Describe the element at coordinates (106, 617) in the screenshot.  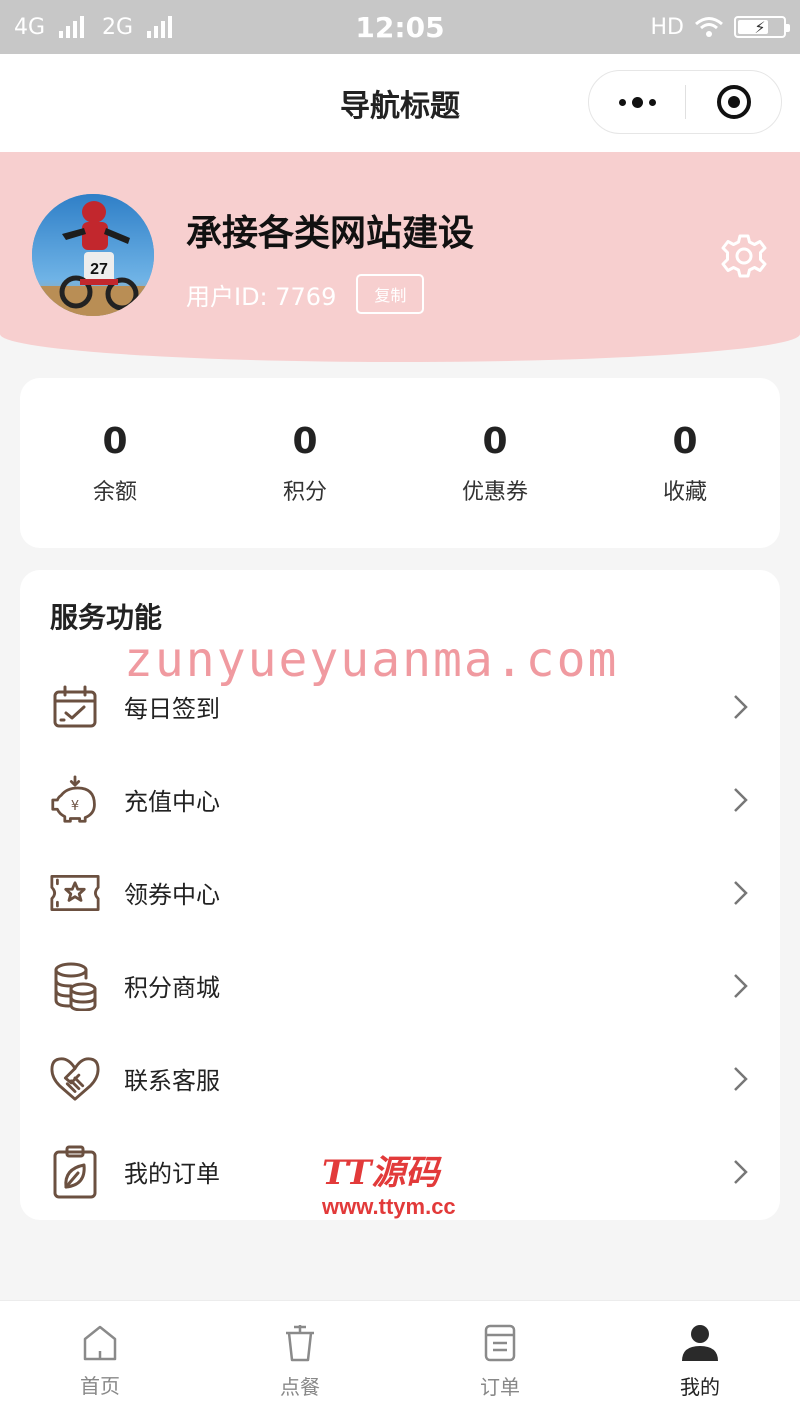
I see `section-title: 服务功能` at that location.